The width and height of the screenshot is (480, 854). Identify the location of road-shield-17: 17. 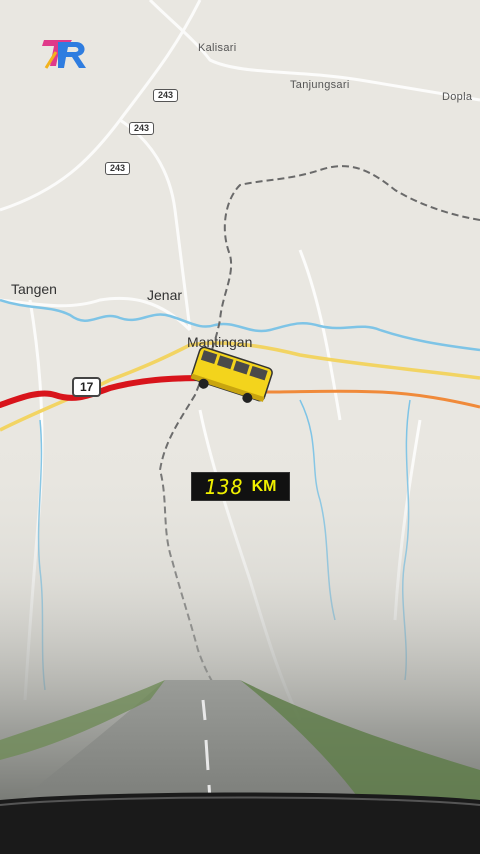
(87, 387).